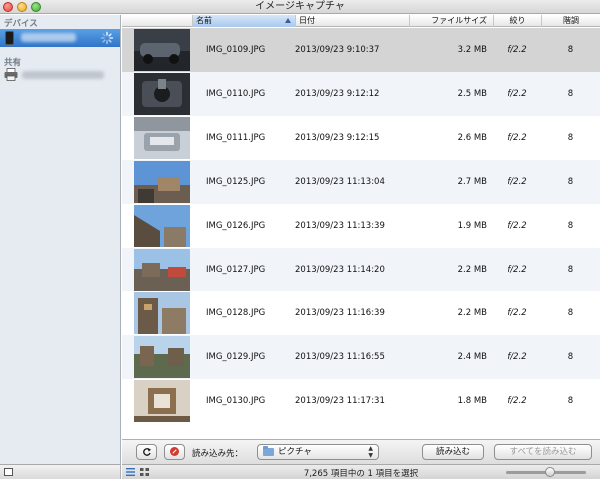  Describe the element at coordinates (48, 37) in the screenshot. I see `device-name` at that location.